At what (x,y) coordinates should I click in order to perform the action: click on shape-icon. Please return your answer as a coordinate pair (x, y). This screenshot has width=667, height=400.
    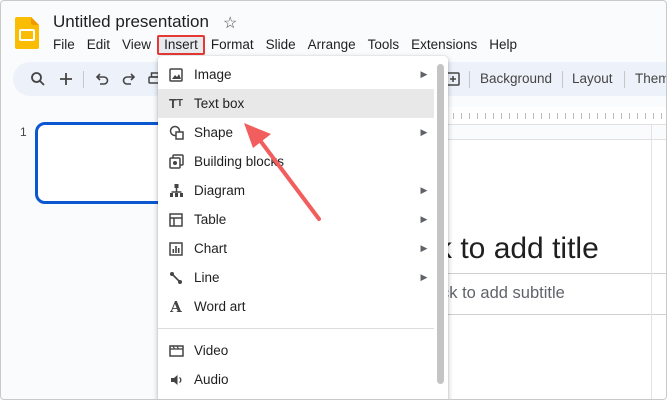
    Looking at the image, I should click on (176, 132).